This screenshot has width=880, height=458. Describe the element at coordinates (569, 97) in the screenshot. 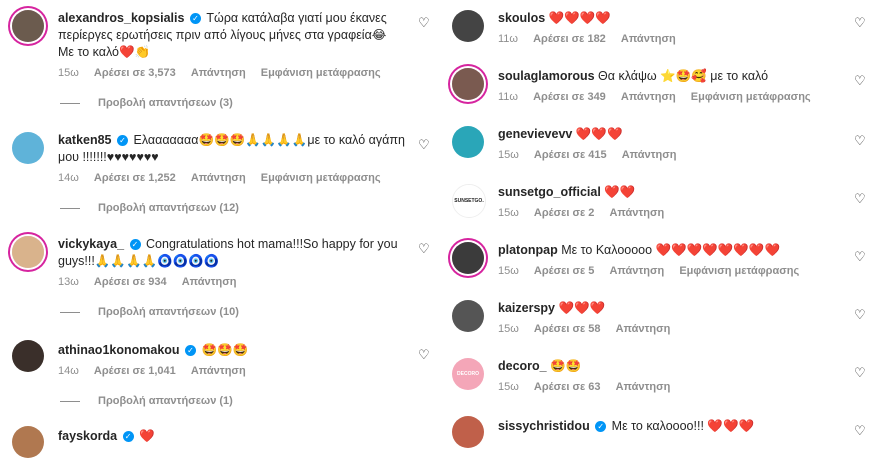

I see `likes-count: Αρέσει σε 349` at that location.